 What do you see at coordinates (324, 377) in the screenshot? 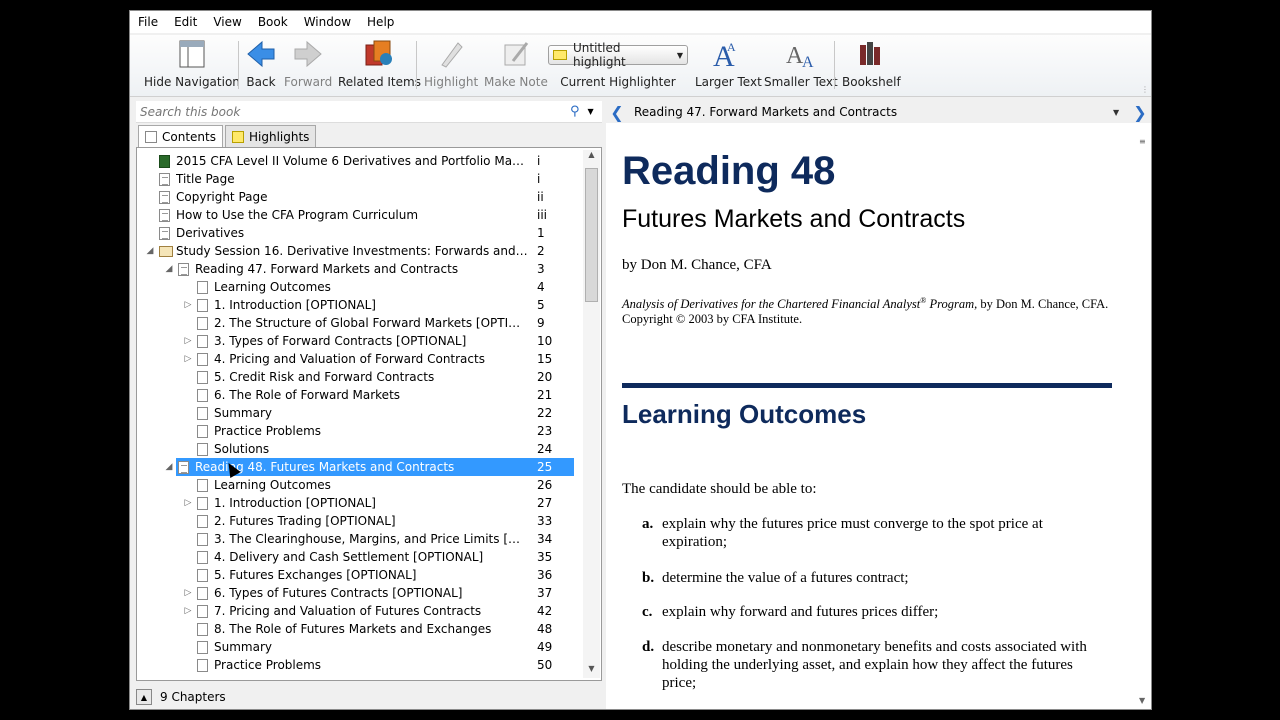
I see `toc-item-label: 5. Credit Risk and Forward Contracts` at bounding box center [324, 377].